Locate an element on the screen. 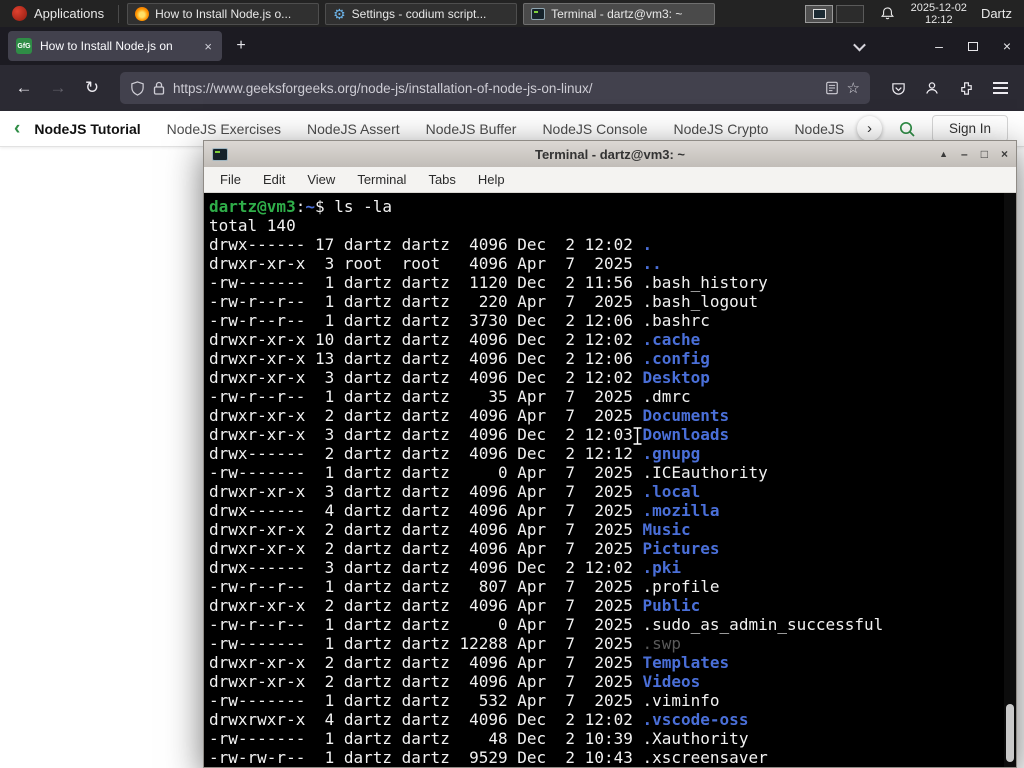 The height and width of the screenshot is (768, 1024). shade-button: ▲ is located at coordinates (943, 154).